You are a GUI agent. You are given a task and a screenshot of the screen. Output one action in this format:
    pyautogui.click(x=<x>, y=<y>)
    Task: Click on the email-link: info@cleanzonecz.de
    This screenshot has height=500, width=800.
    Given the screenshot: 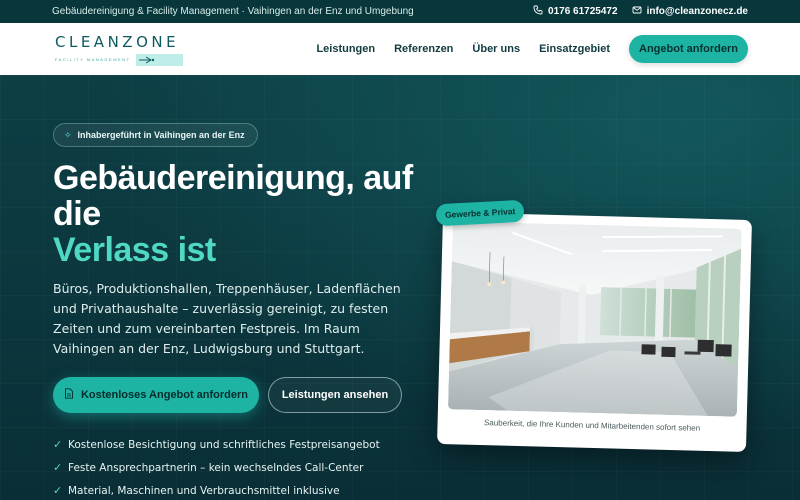 What is the action you would take?
    pyautogui.click(x=690, y=11)
    